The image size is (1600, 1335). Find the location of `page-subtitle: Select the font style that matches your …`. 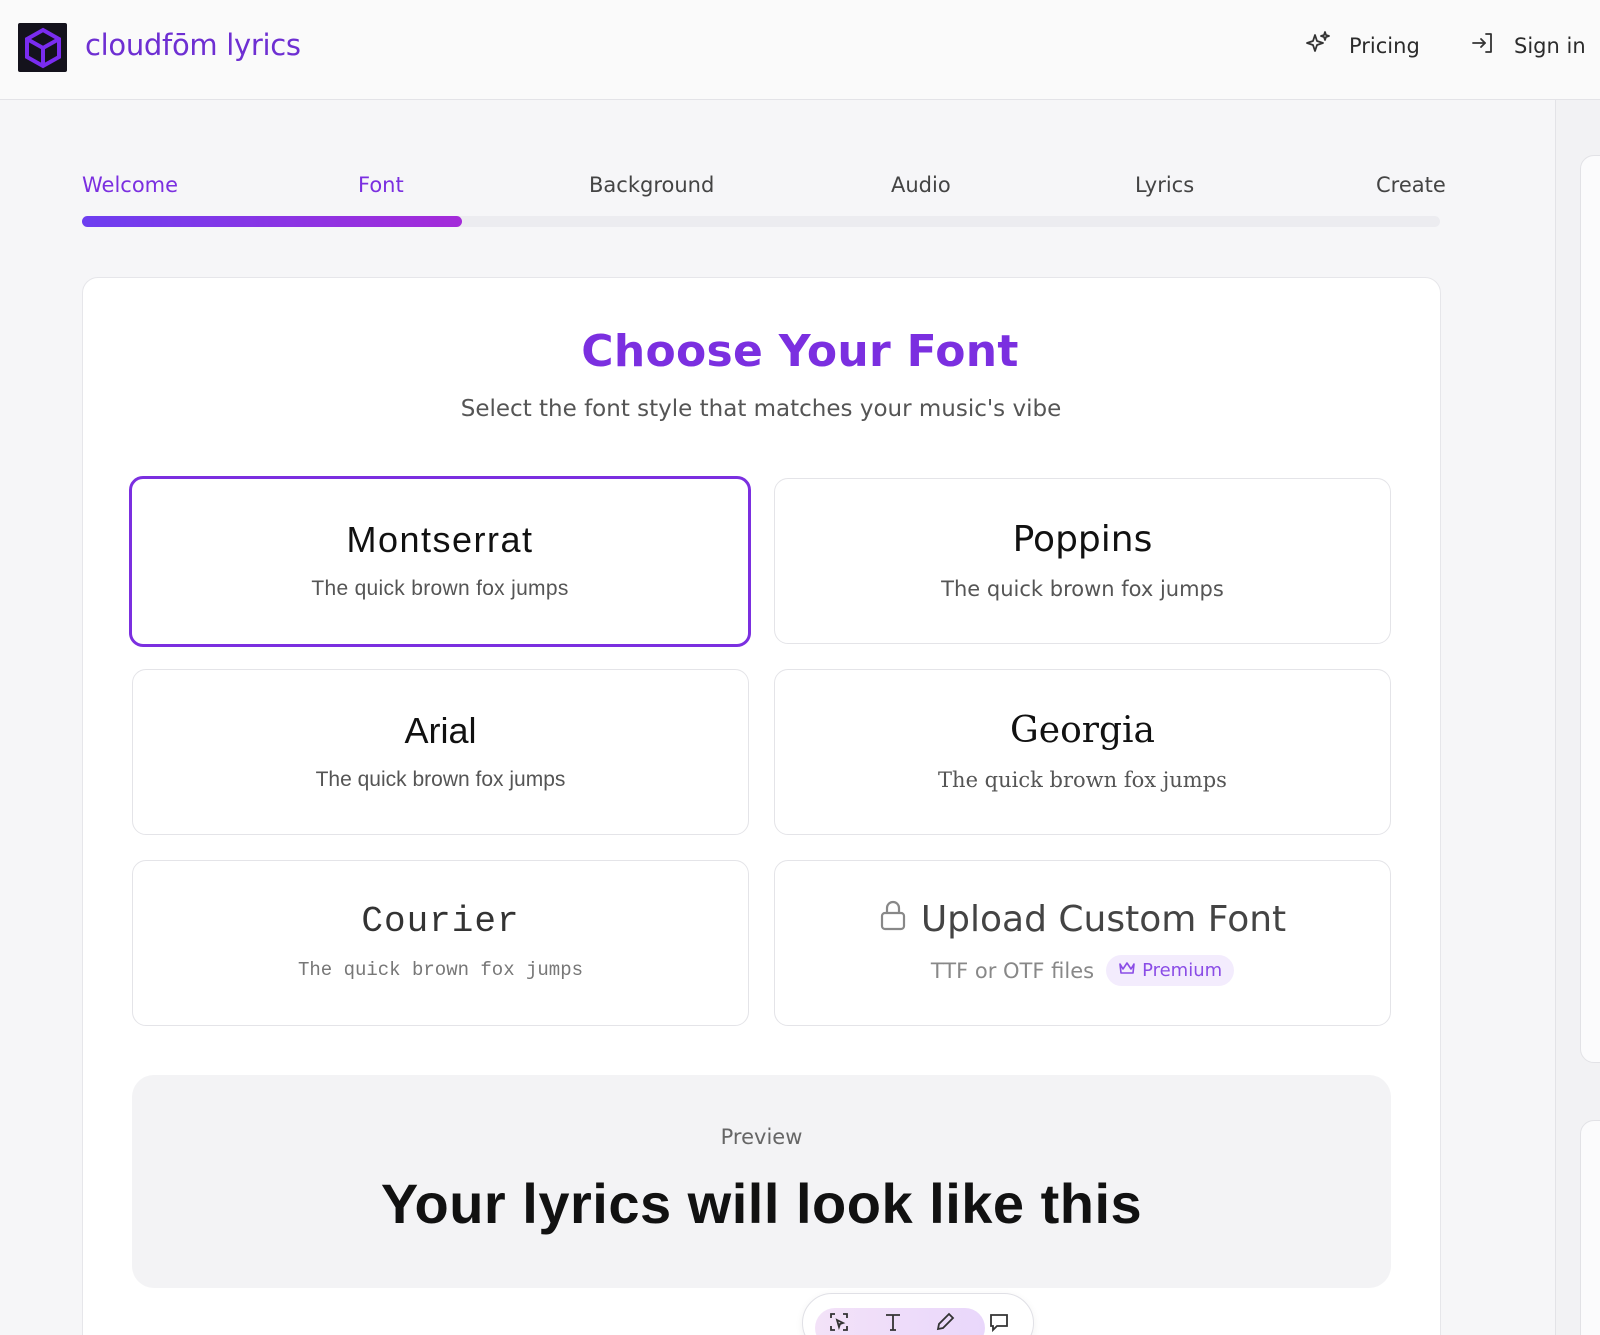

page-subtitle: Select the font style that matches your … is located at coordinates (761, 409).